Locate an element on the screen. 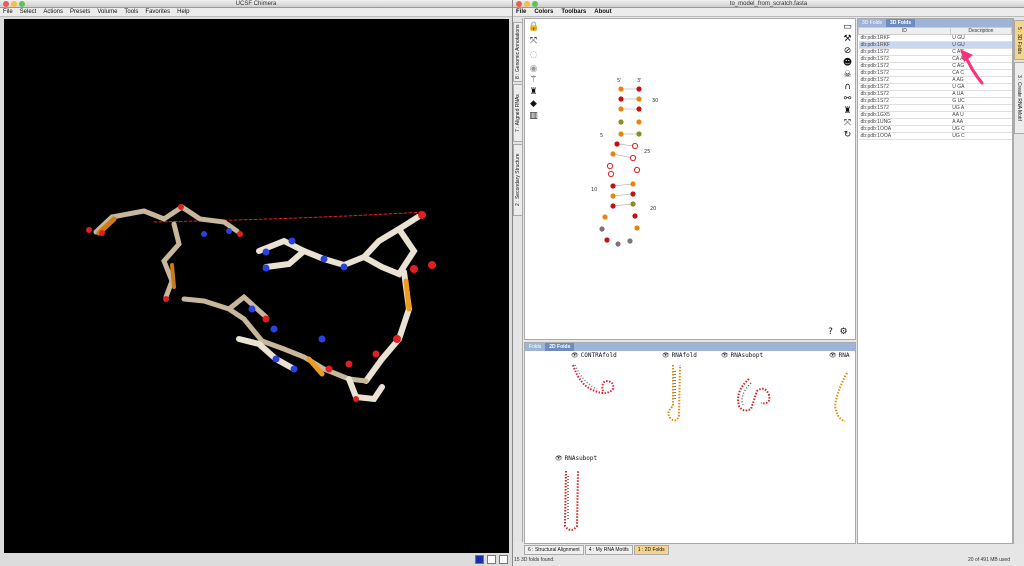  app-title: to_model_from_scratch.fasta is located at coordinates (768, 4).